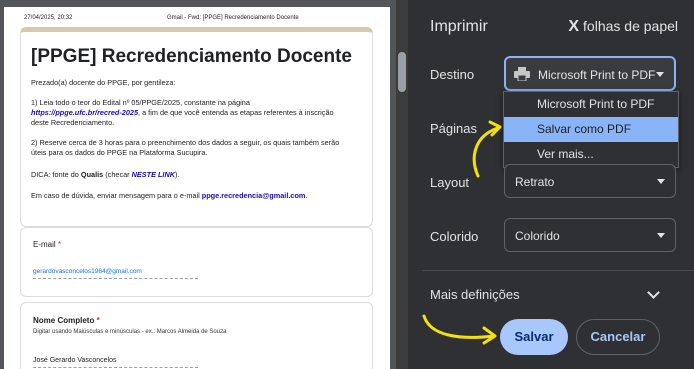 This screenshot has height=369, width=694. What do you see at coordinates (306, 195) in the screenshot?
I see `duvida-suffix: .` at bounding box center [306, 195].